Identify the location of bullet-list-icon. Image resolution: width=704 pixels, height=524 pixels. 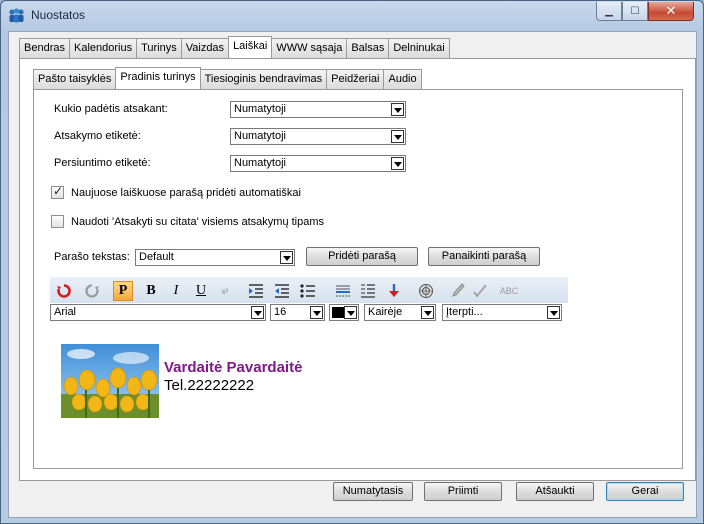
(308, 291).